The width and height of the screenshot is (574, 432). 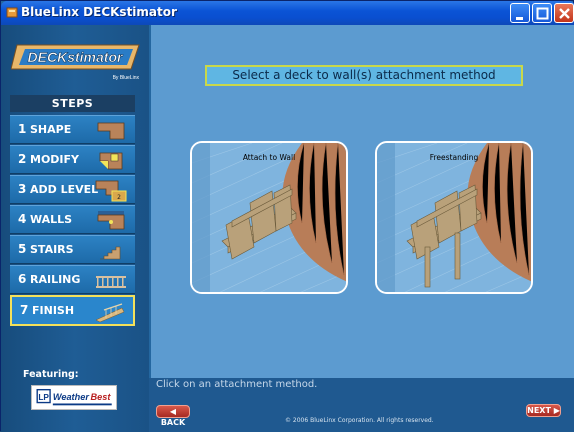 I want to click on maximize-button, so click(x=542, y=13).